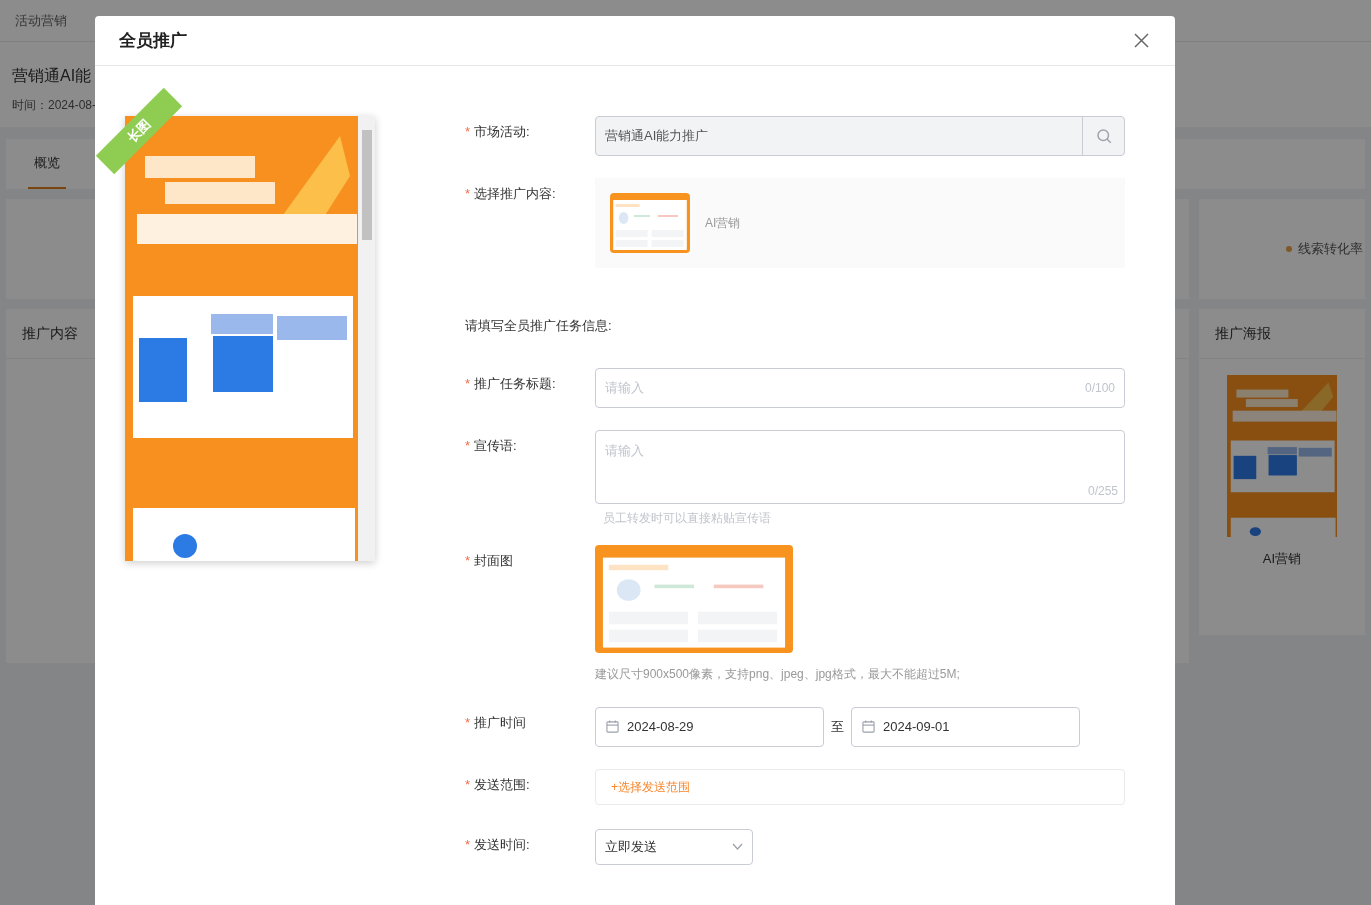 The image size is (1371, 905). I want to click on chevron-down-icon, so click(737, 846).